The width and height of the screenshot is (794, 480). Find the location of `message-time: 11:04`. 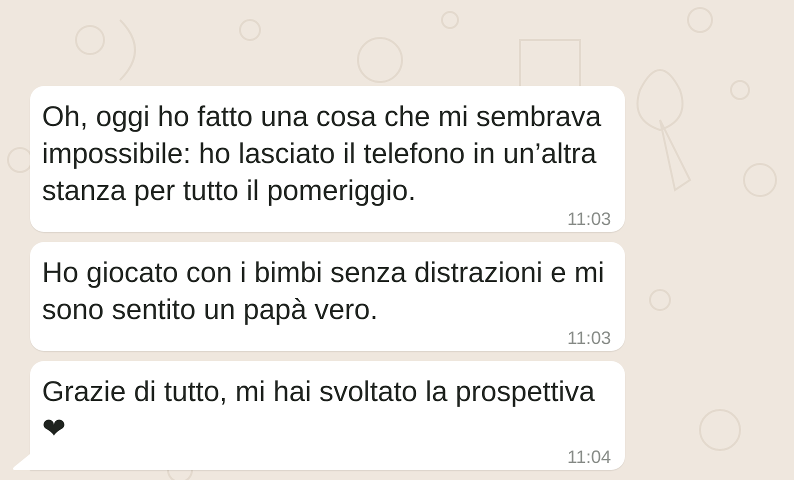

message-time: 11:04 is located at coordinates (589, 457).